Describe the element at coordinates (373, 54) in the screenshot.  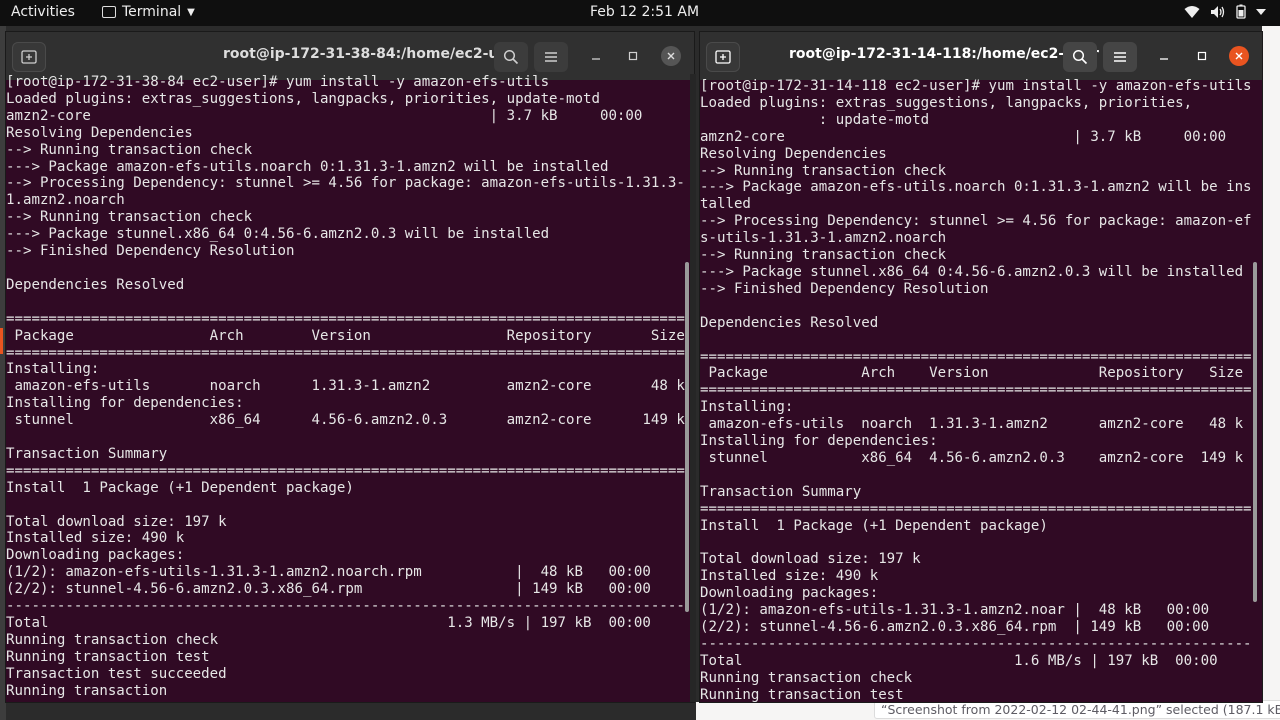
I see `window-title: root@ip-172-31-38-84:/home/ec2-user` at that location.